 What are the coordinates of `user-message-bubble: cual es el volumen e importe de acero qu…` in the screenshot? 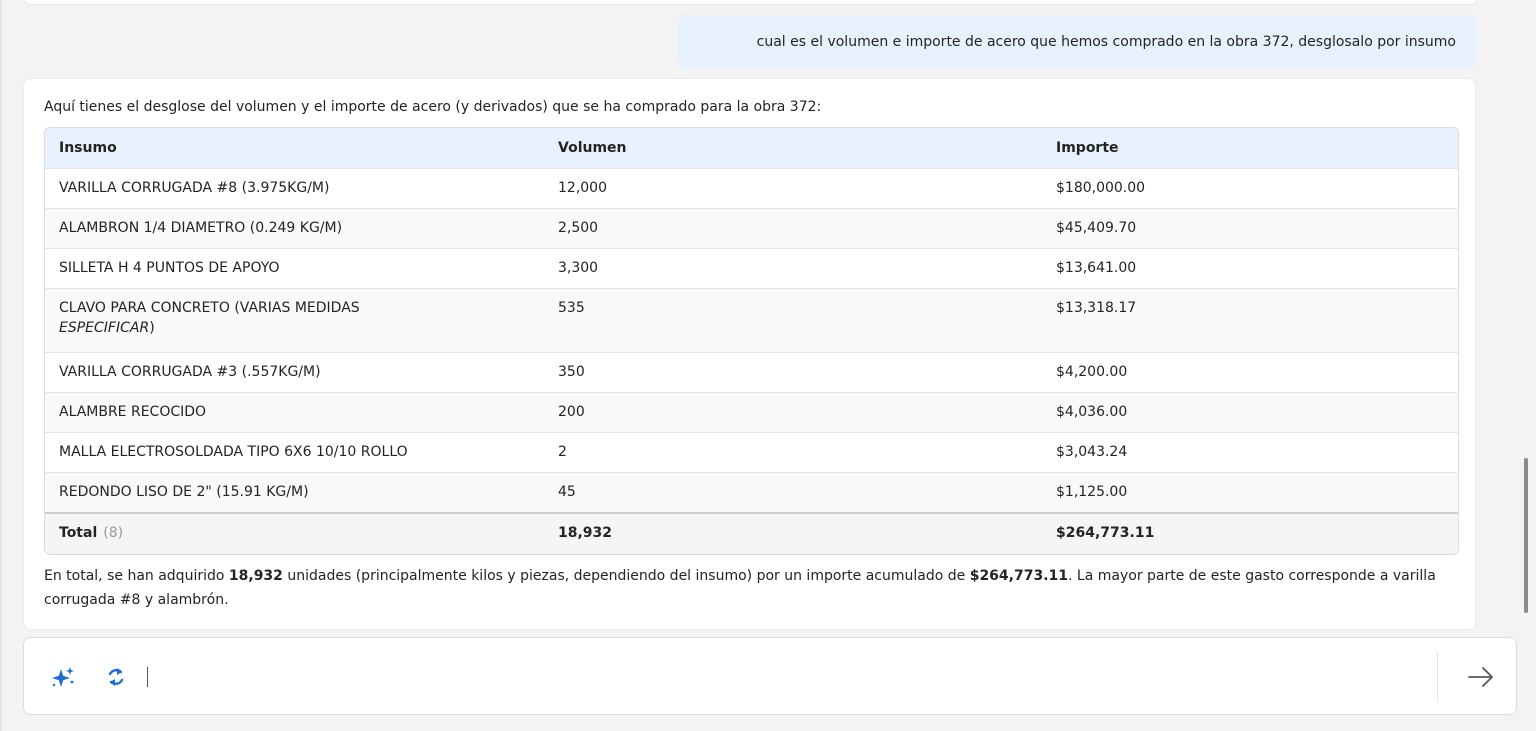 It's located at (1077, 42).